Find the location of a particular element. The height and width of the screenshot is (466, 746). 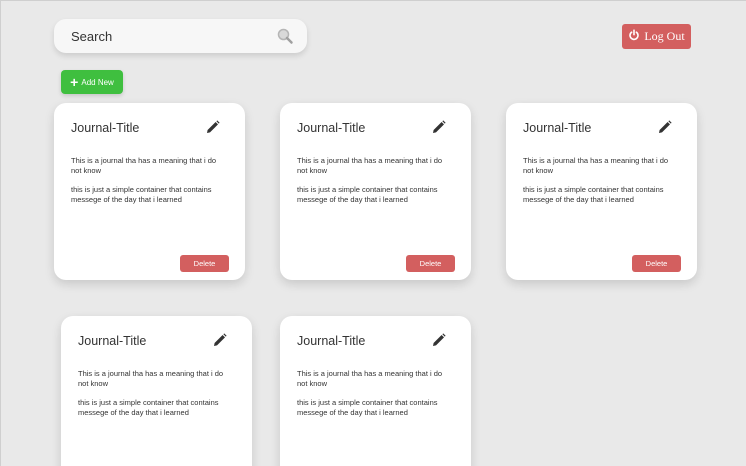

power-icon is located at coordinates (634, 36).